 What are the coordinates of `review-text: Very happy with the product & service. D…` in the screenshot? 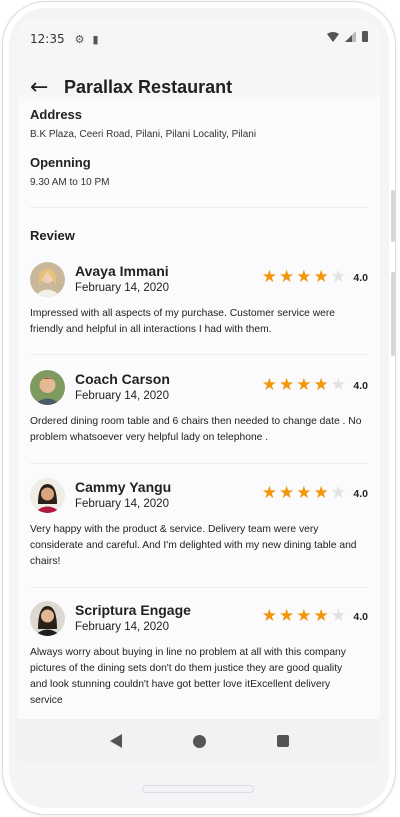 It's located at (193, 545).